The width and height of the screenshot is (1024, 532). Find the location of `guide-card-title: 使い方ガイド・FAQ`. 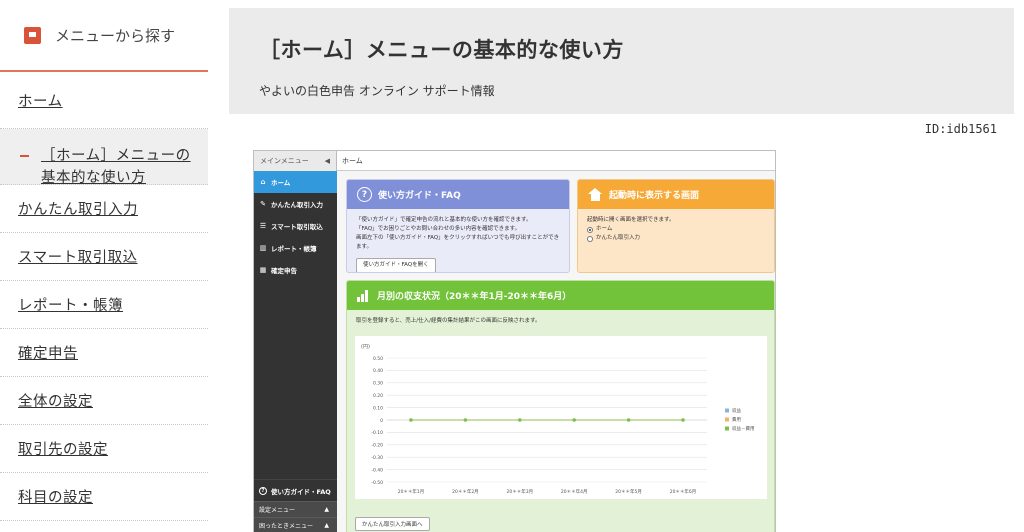

guide-card-title: 使い方ガイド・FAQ is located at coordinates (419, 196).